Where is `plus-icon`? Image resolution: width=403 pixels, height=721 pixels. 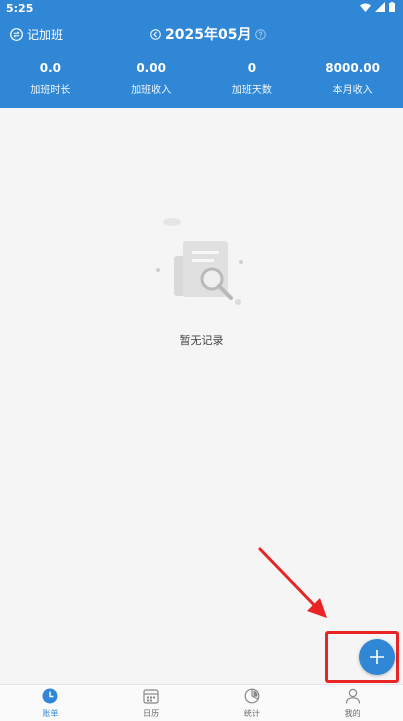 plus-icon is located at coordinates (377, 657).